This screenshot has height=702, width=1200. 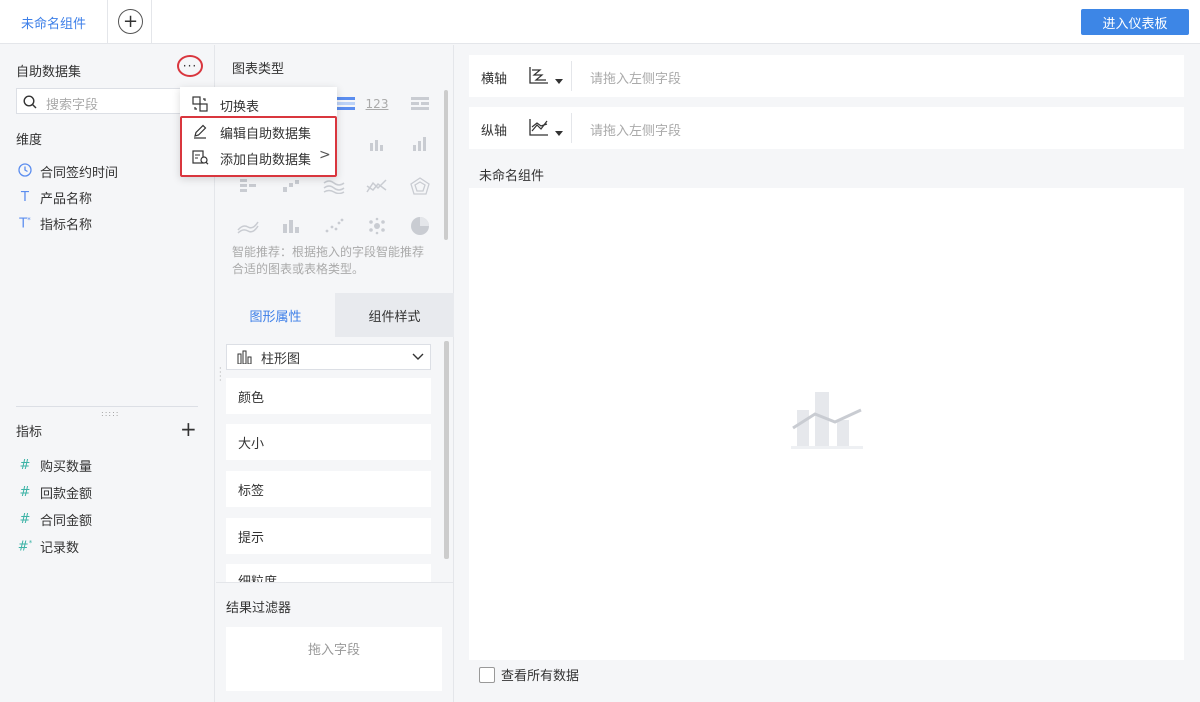 What do you see at coordinates (281, 359) in the screenshot?
I see `chart-select-label: 柱形图` at bounding box center [281, 359].